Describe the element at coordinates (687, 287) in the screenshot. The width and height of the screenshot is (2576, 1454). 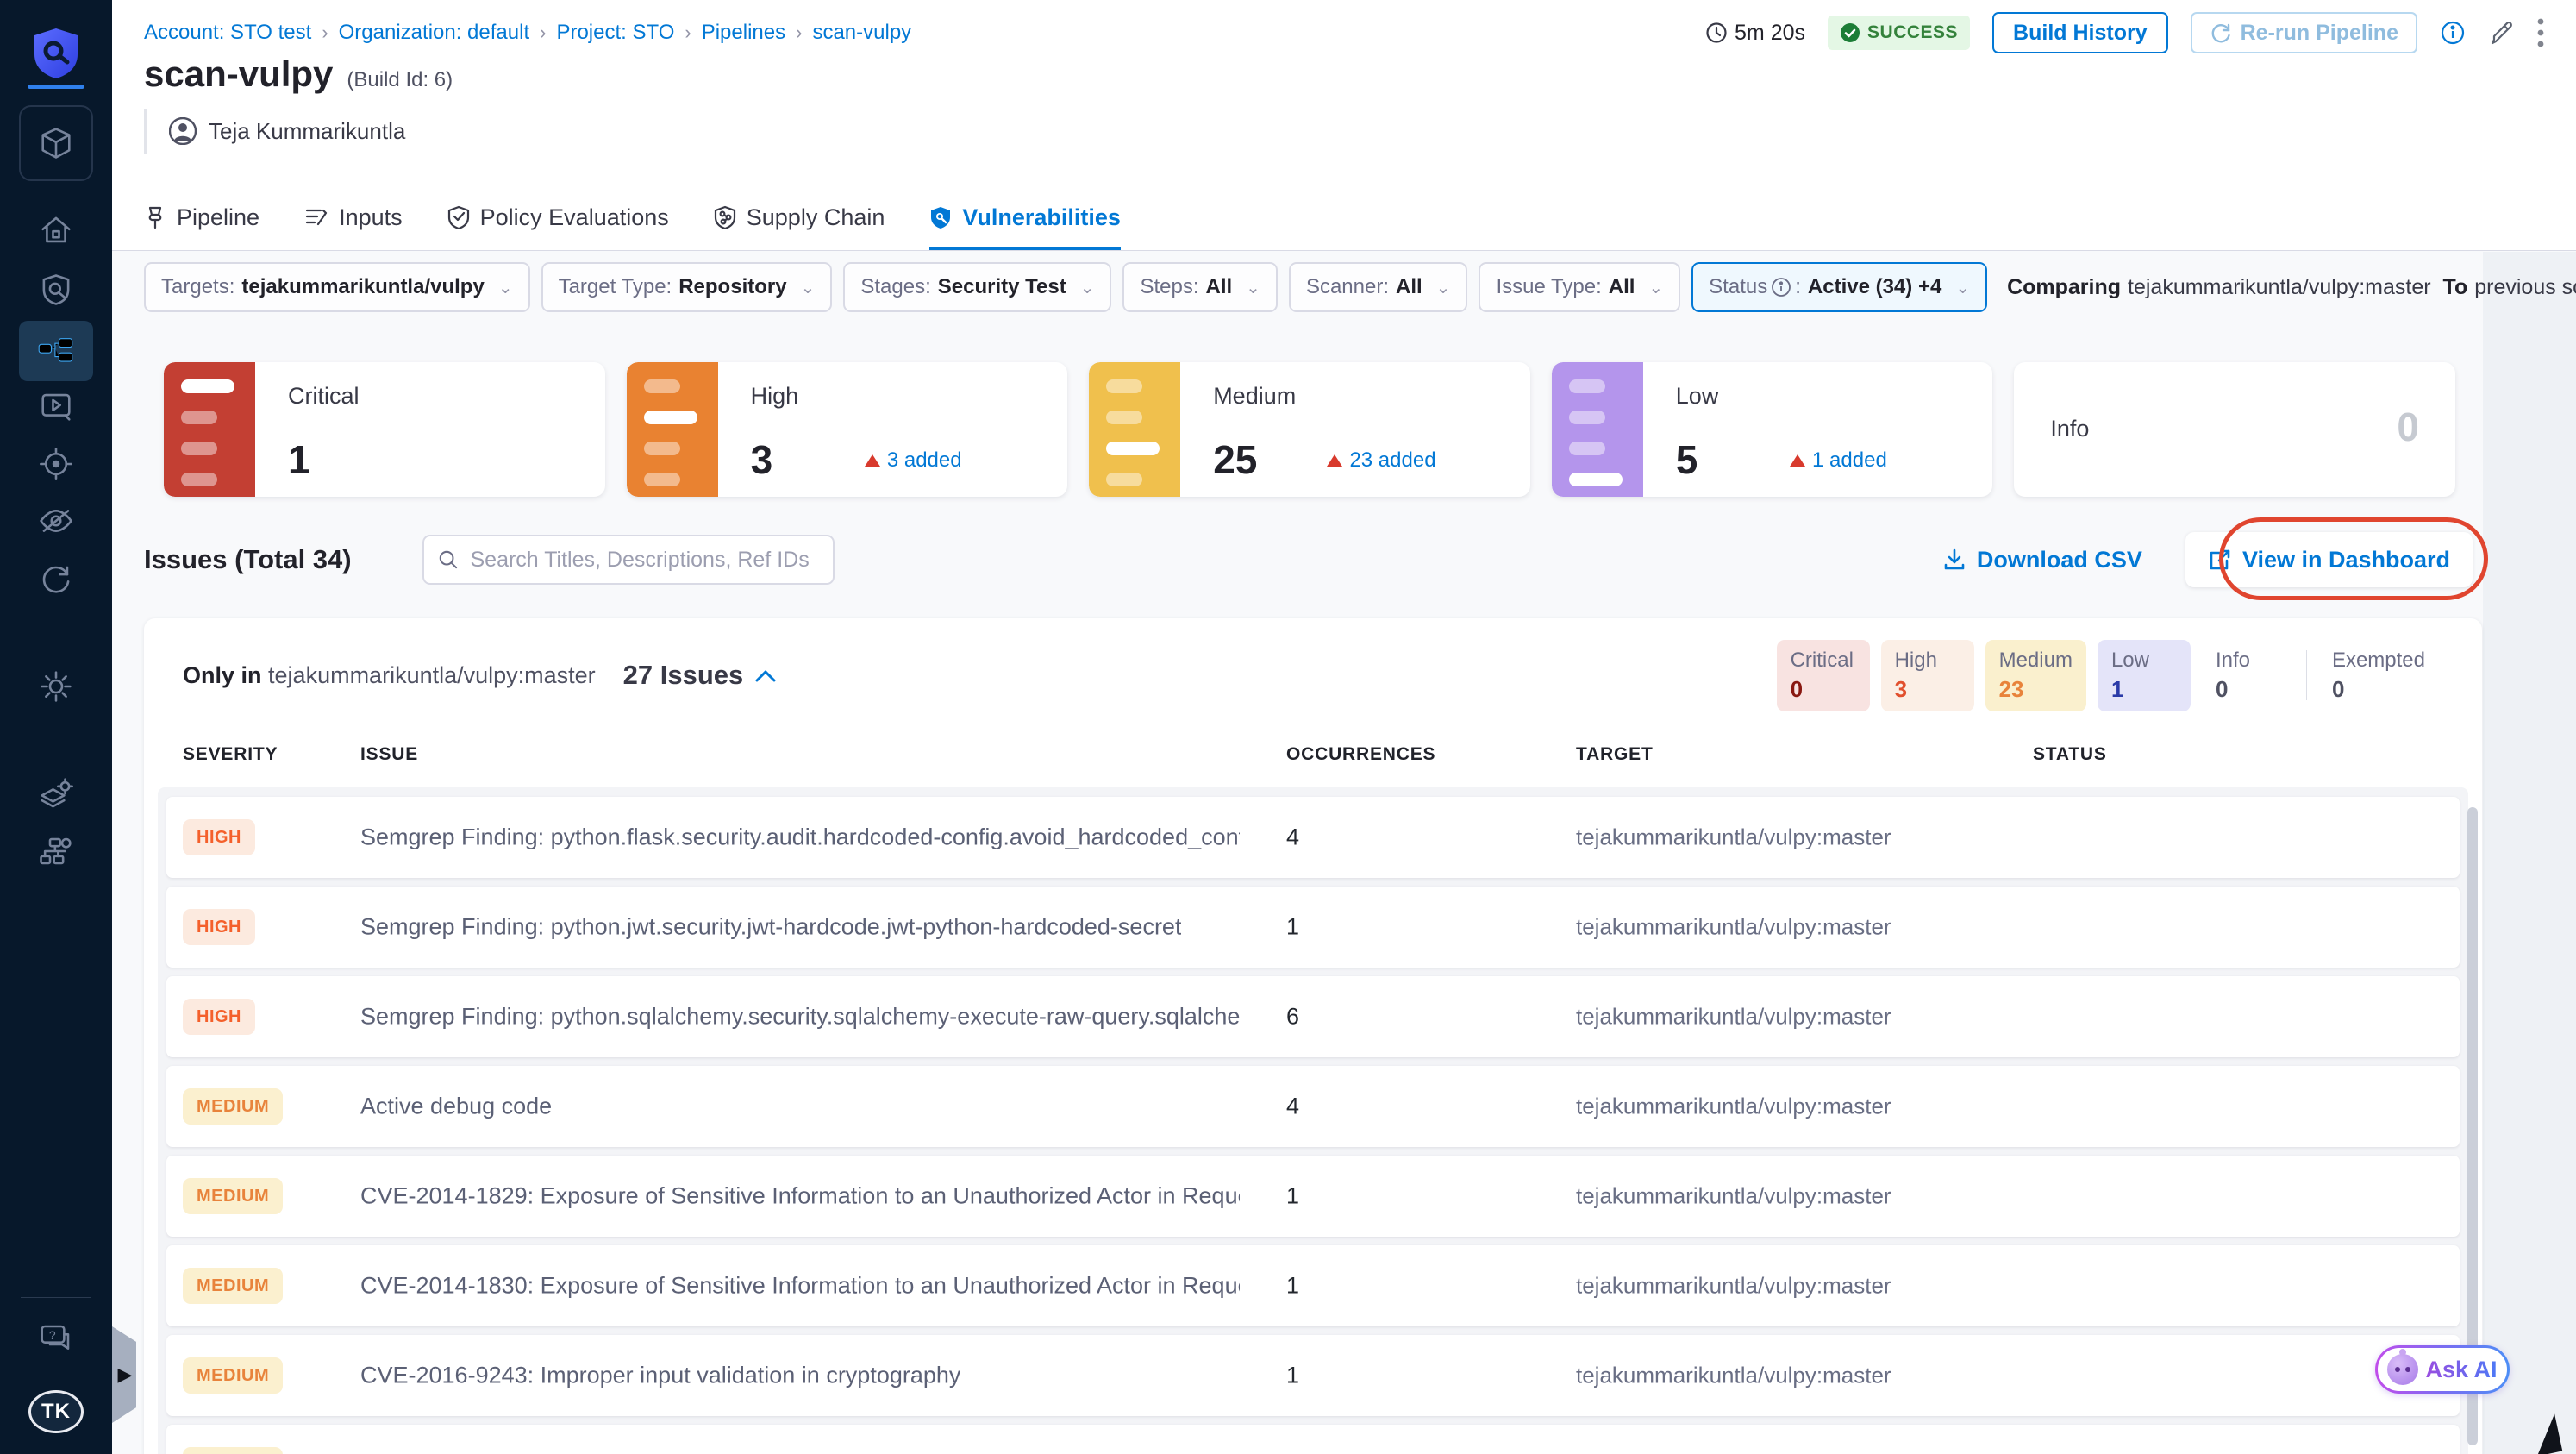
I see `filter-target-type: Target Type: Repository ⌄` at that location.